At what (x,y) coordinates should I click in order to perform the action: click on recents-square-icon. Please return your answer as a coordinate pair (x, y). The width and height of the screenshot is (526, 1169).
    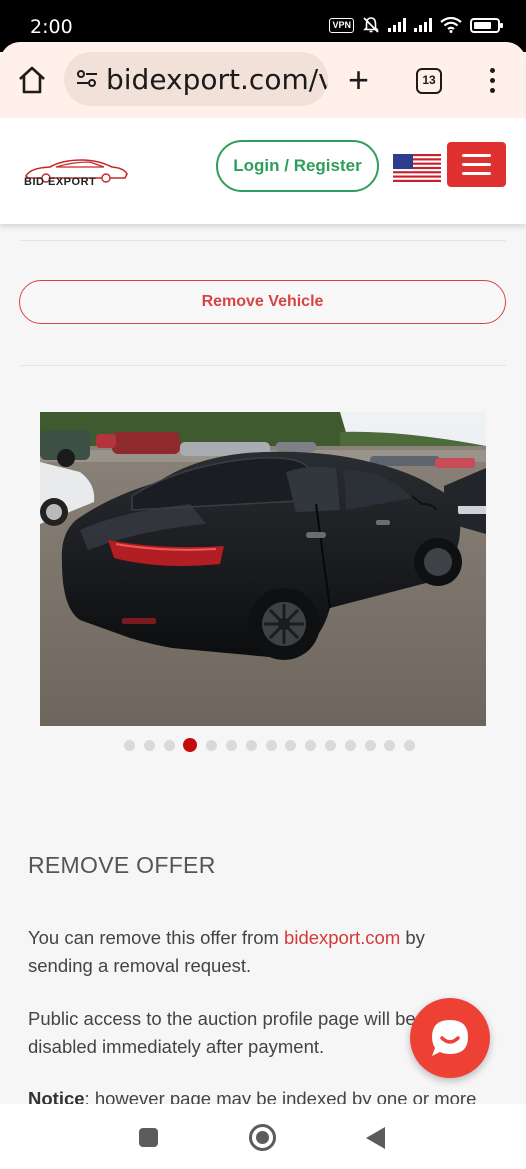
    Looking at the image, I should click on (148, 1137).